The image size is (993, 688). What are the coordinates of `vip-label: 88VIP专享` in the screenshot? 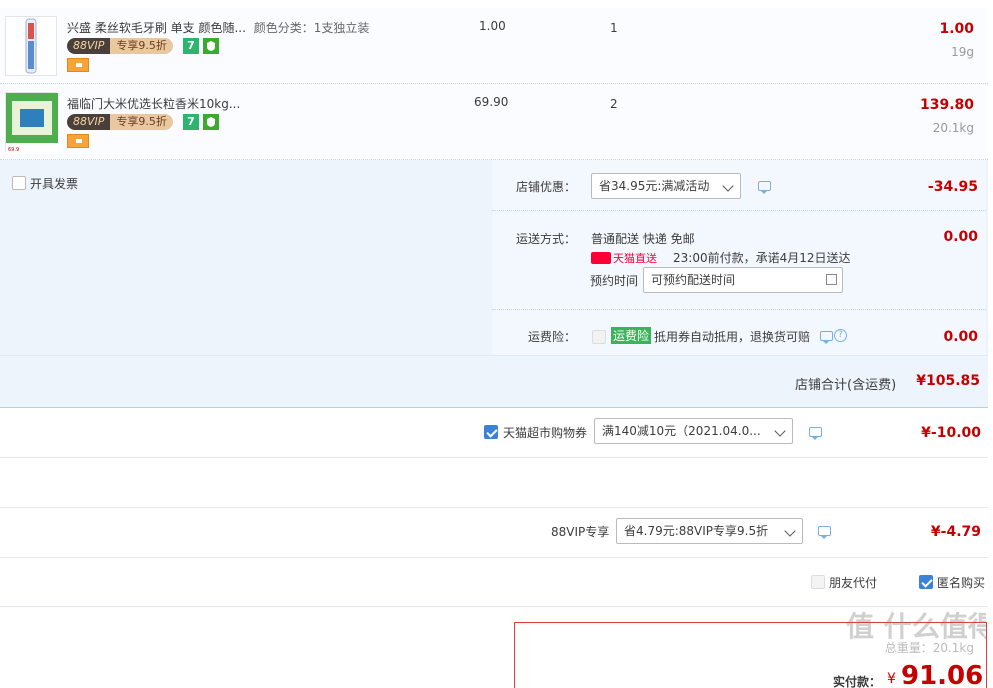 It's located at (580, 532).